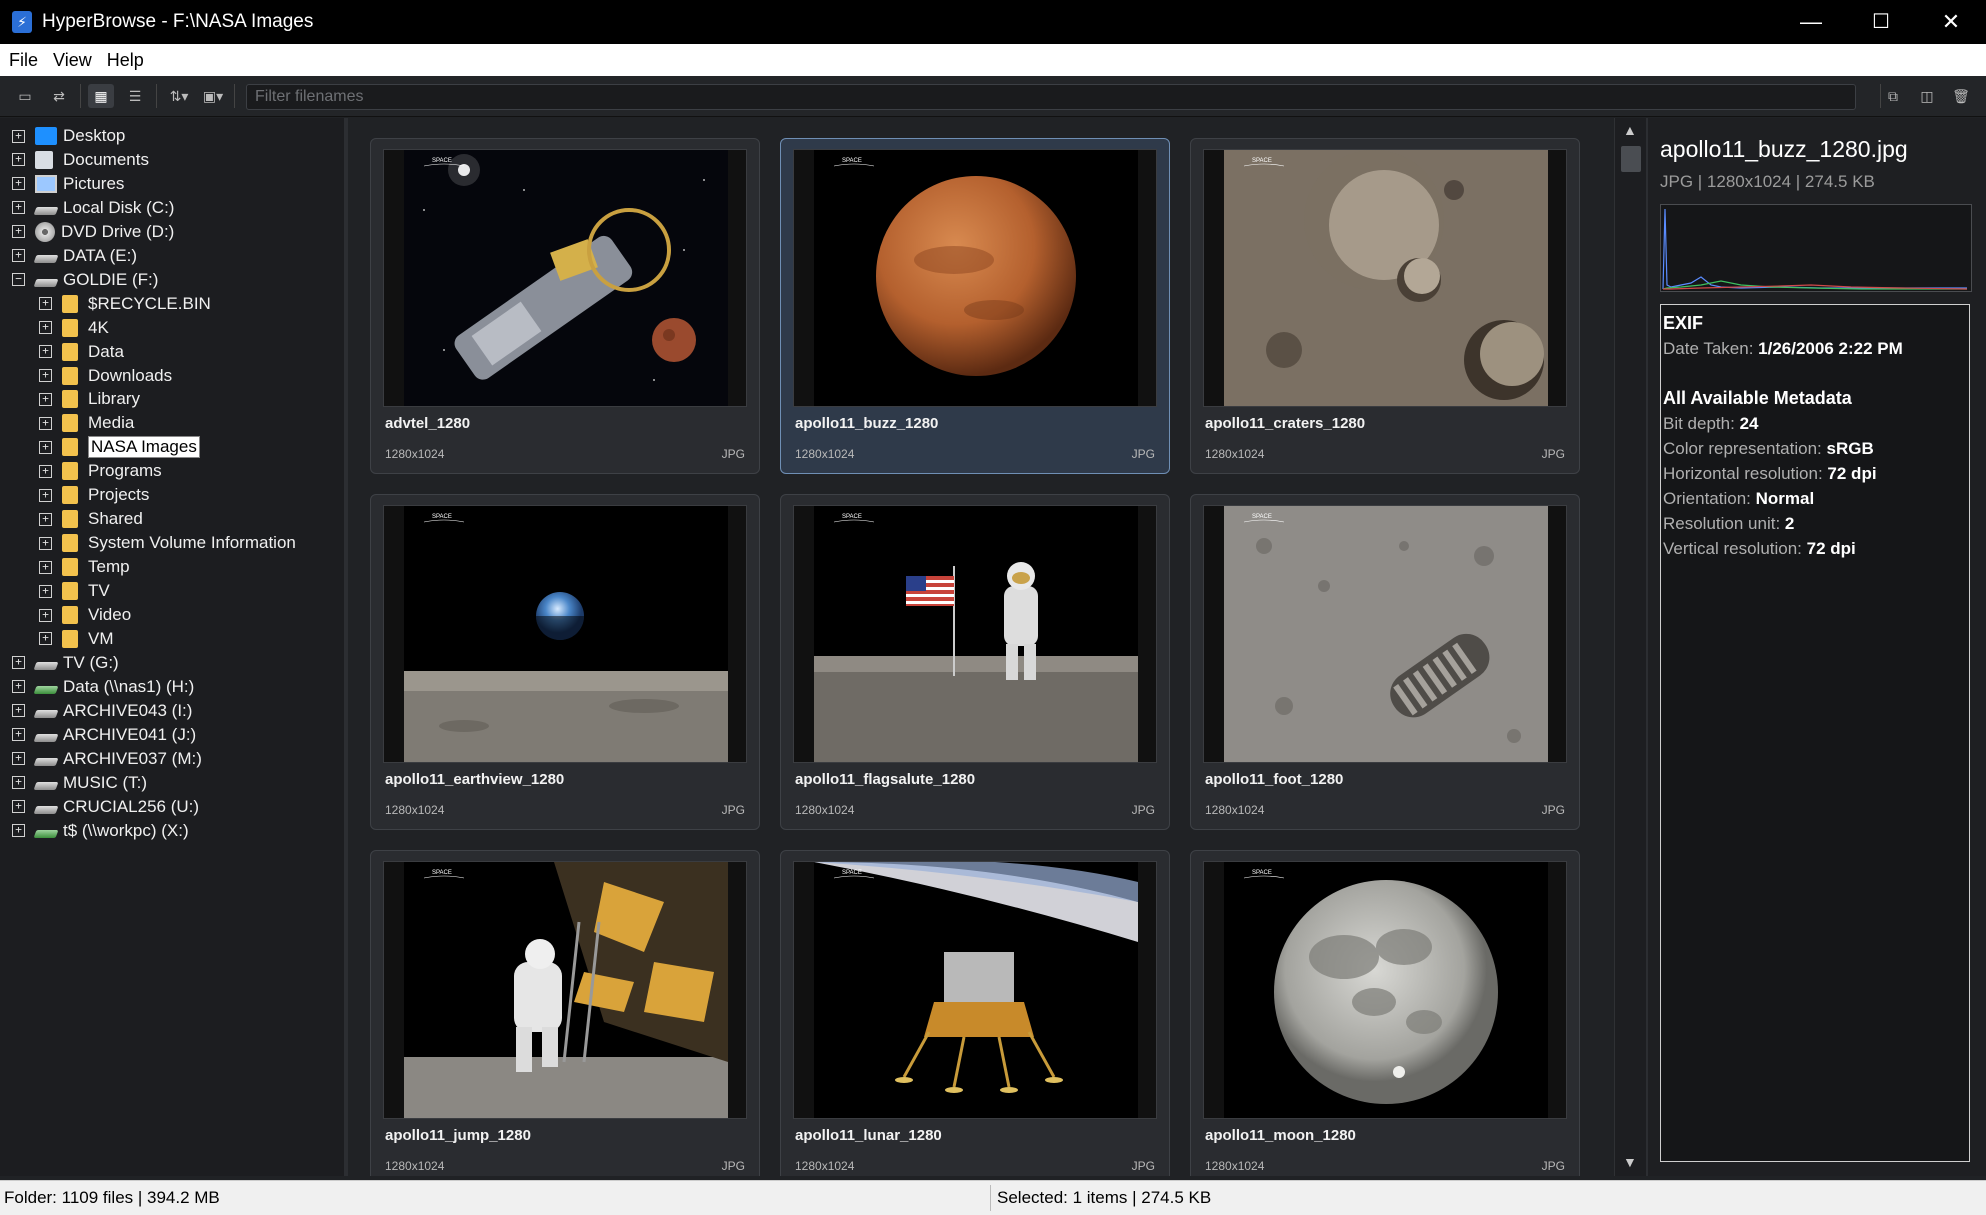 This screenshot has width=1986, height=1215. I want to click on metadata-row: Color representation: sRGB, so click(1815, 448).